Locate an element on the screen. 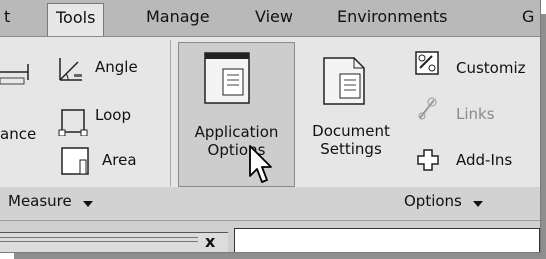  links-icon is located at coordinates (427, 109).